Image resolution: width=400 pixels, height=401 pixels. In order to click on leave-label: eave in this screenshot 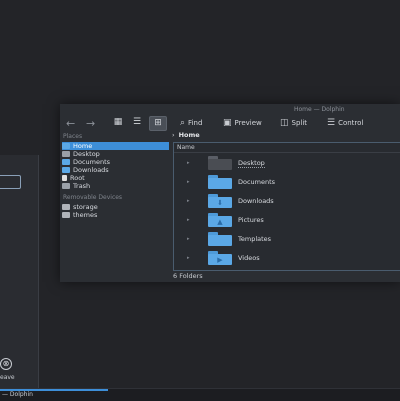, I will do `click(7, 377)`.